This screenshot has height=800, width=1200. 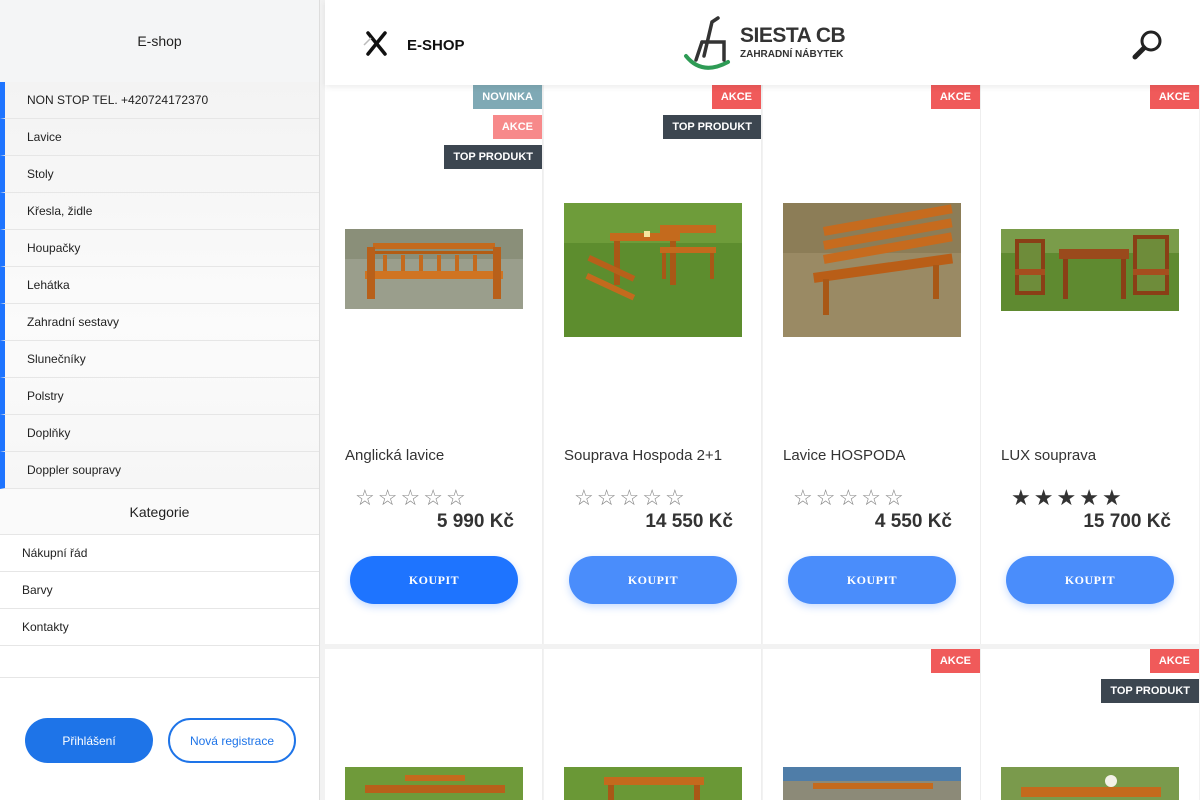 I want to click on sidebar-item-stoly: Stoly, so click(x=159, y=174).